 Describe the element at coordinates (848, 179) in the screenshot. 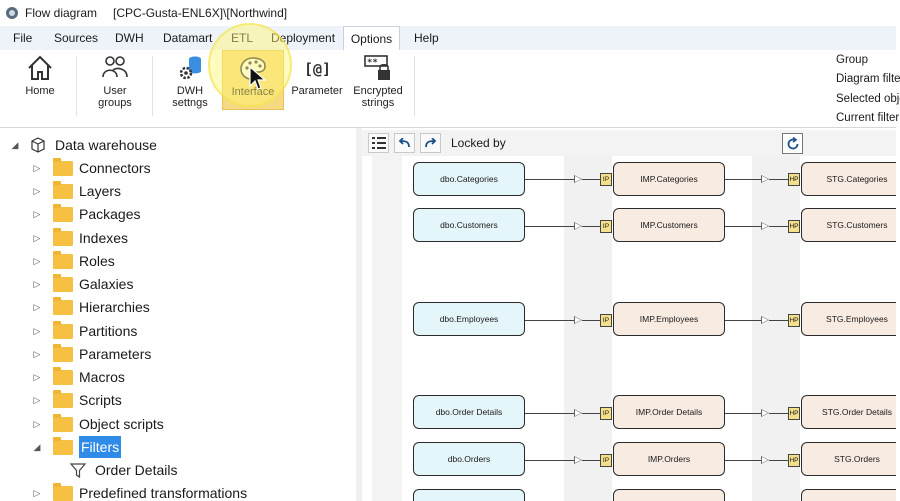

I see `staging-node: STG.Categories` at that location.